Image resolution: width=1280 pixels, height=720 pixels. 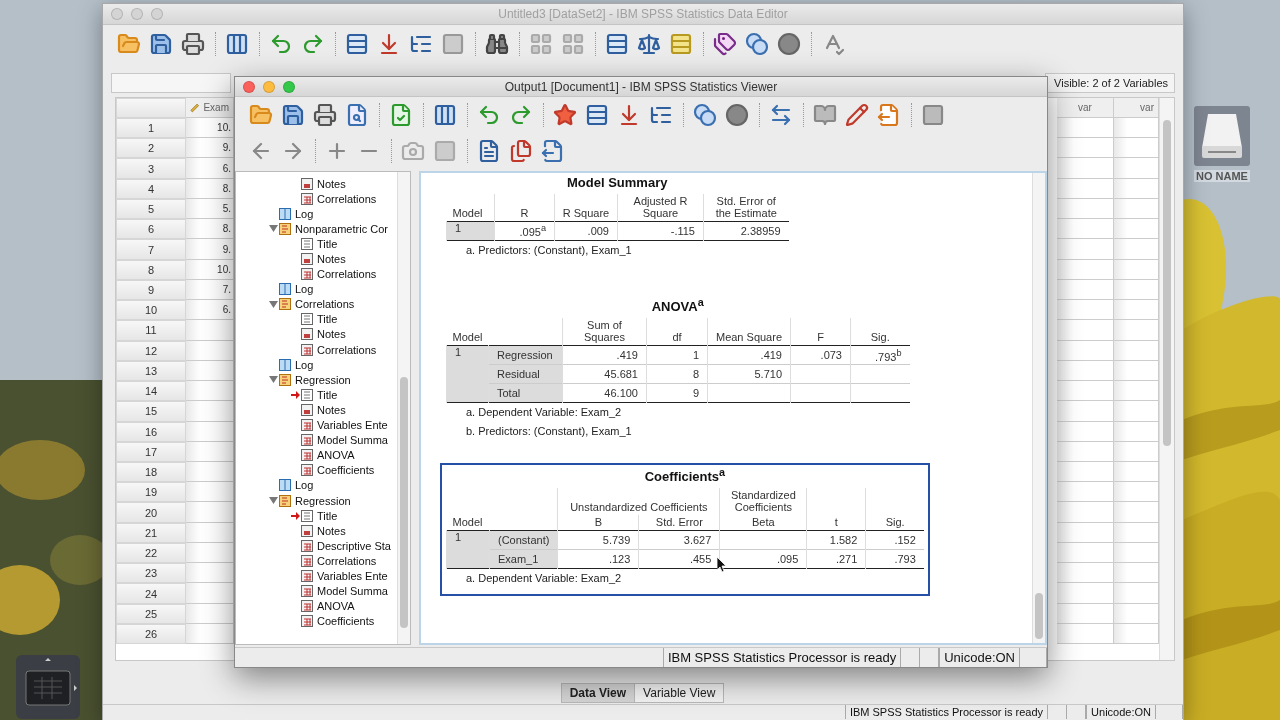 I want to click on row-number: 6, so click(x=151, y=229).